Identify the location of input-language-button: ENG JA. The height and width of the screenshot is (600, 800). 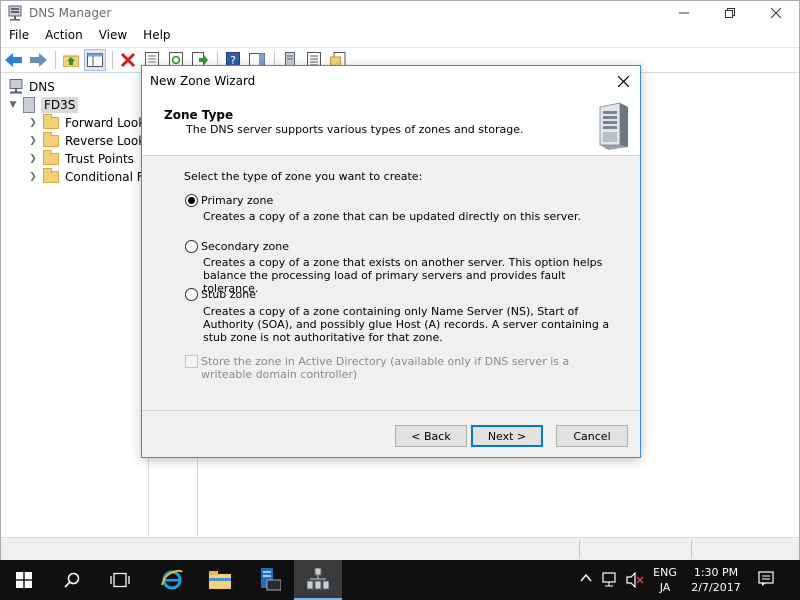
(665, 580).